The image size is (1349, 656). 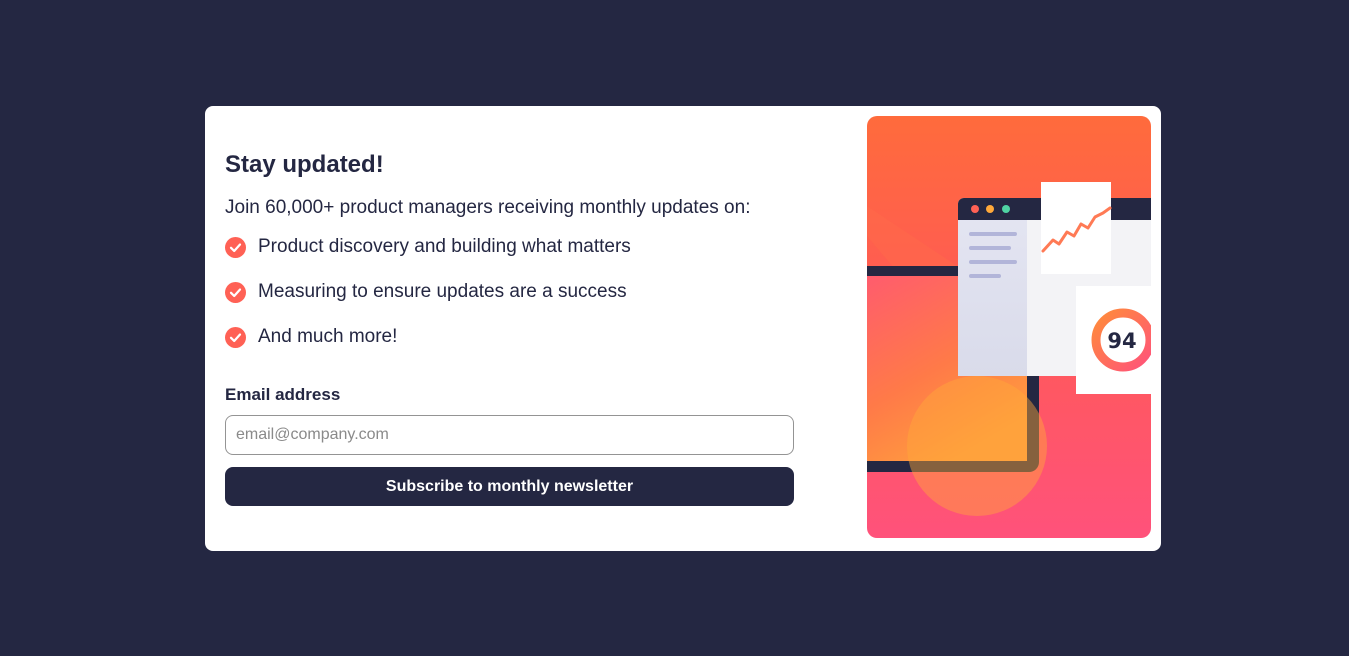 I want to click on page-title: Stay updated!, so click(x=304, y=164).